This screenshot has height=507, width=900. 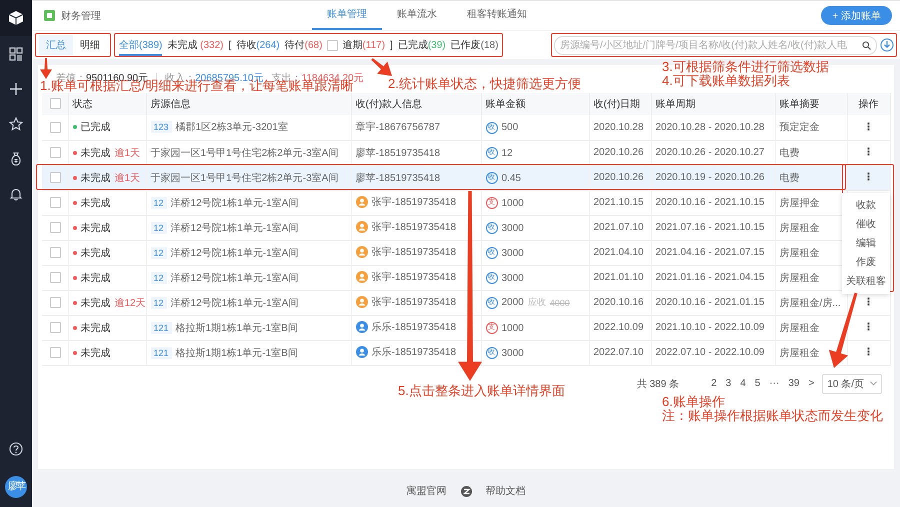 What do you see at coordinates (513, 203) in the screenshot?
I see `amount-text: 1000` at bounding box center [513, 203].